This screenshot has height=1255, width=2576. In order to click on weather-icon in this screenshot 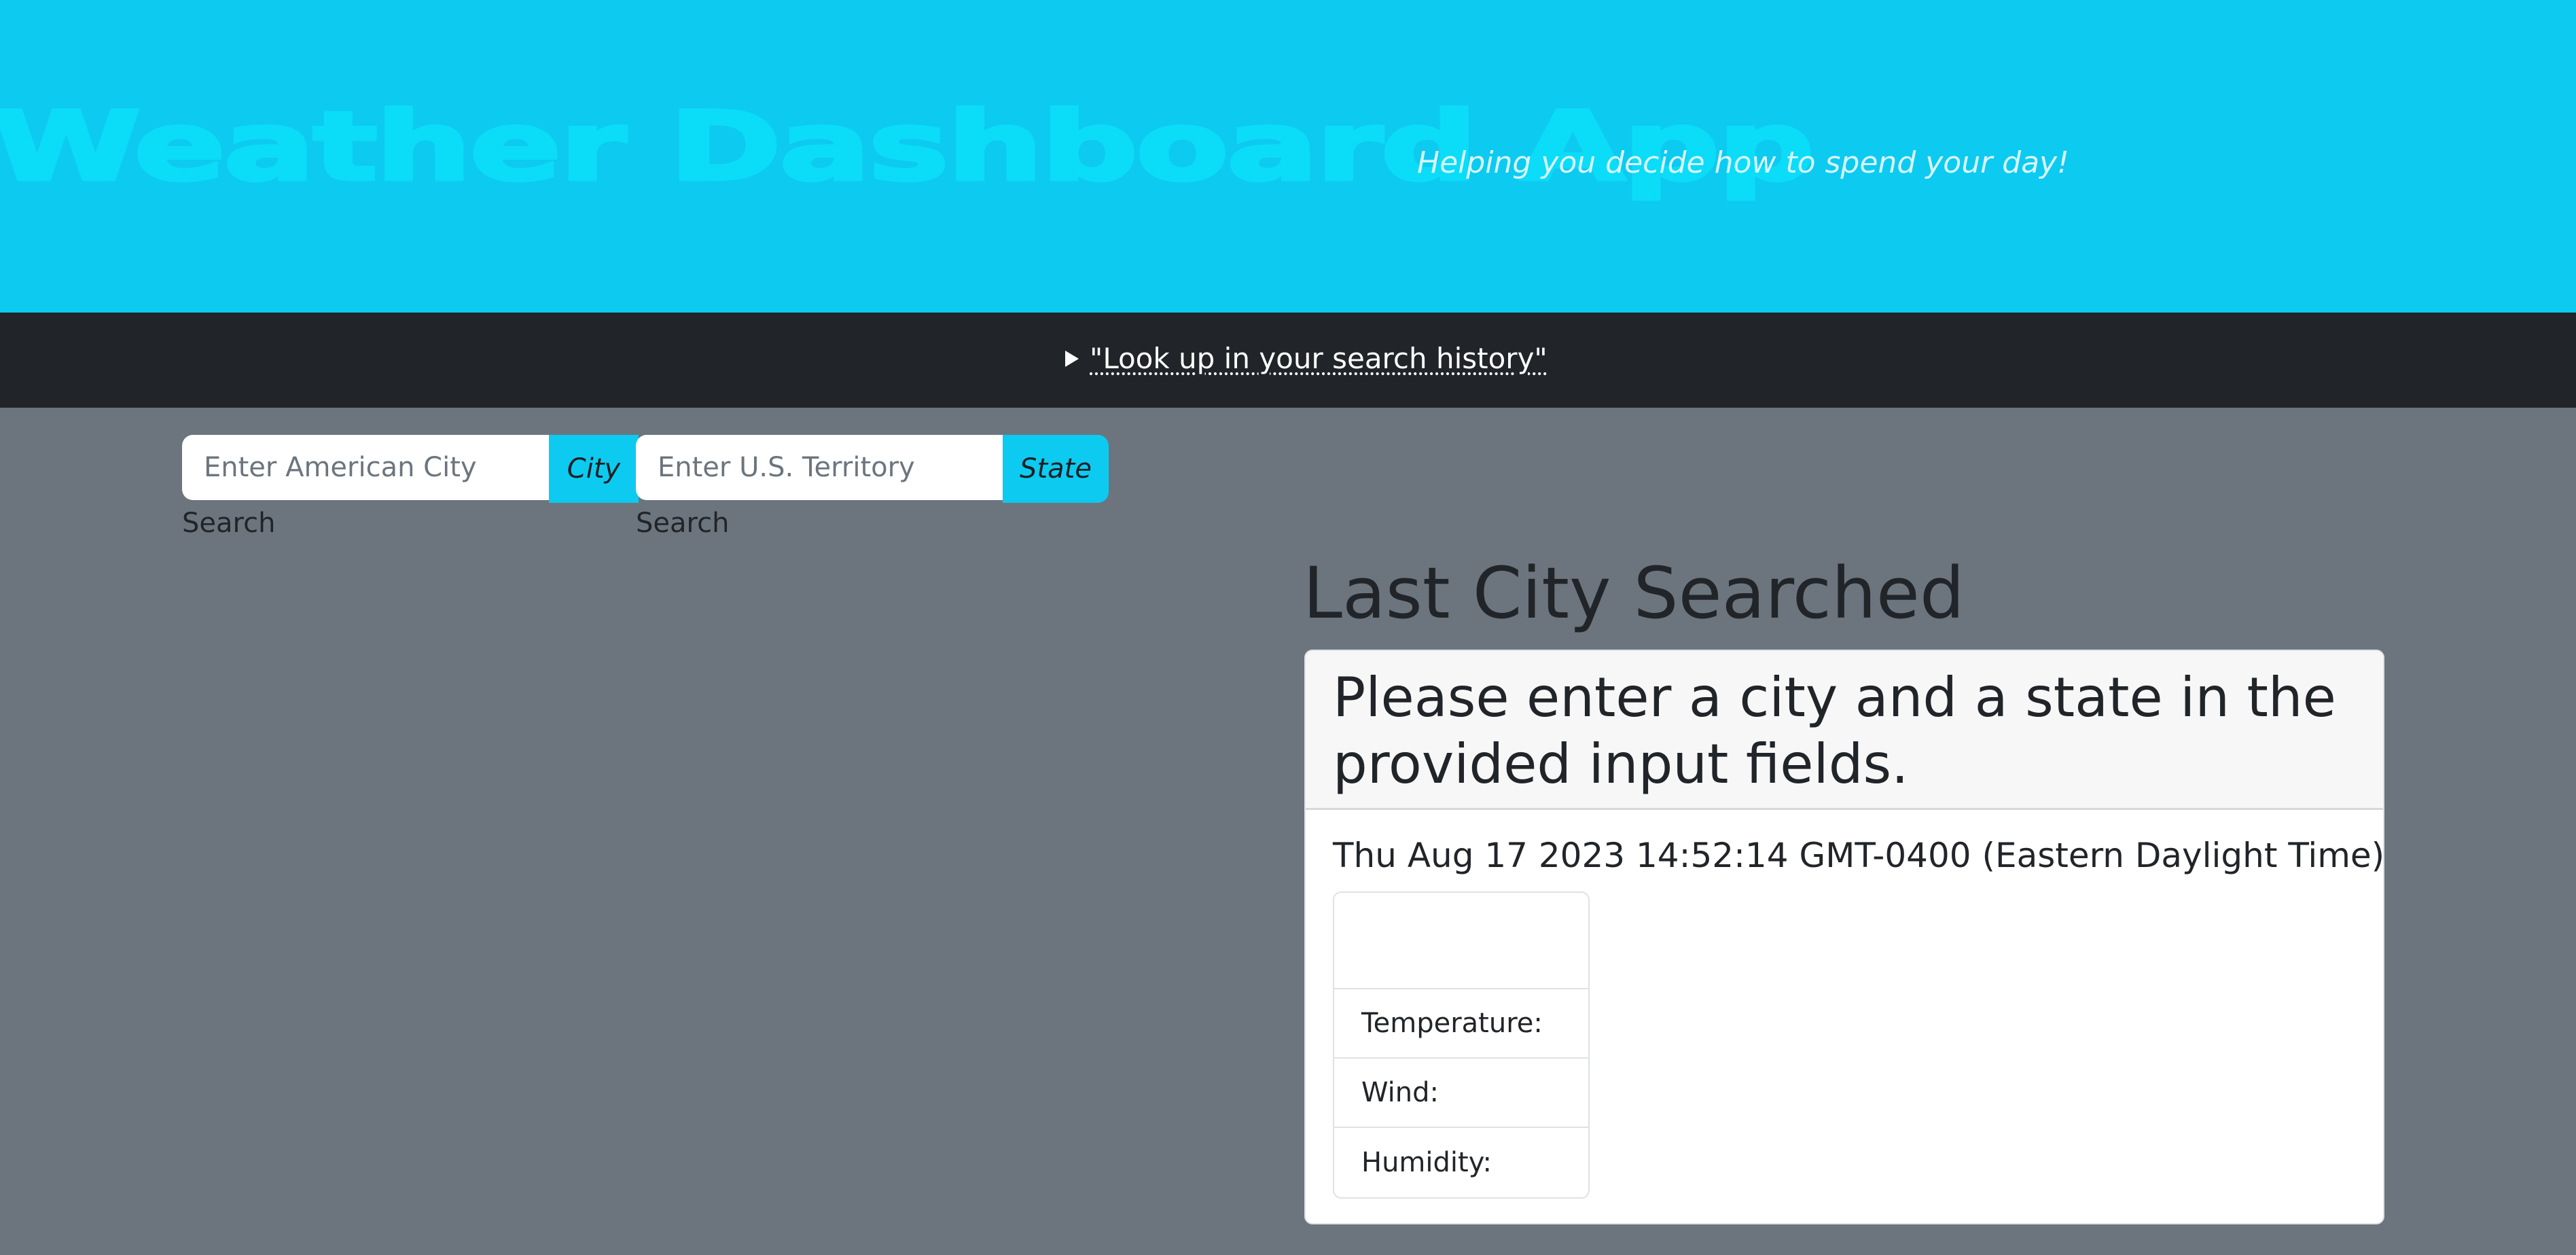, I will do `click(1461, 941)`.